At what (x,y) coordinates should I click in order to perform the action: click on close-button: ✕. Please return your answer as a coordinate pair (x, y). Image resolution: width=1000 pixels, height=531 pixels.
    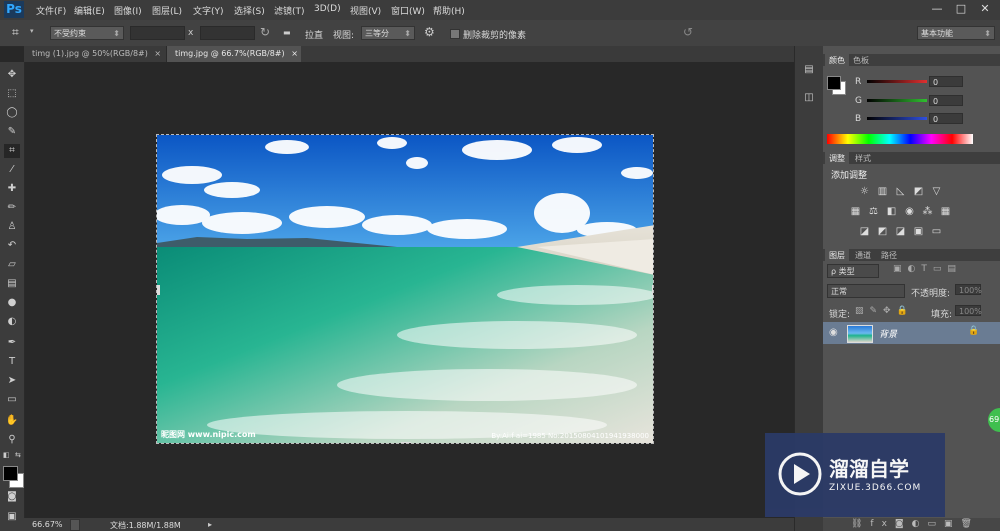
    Looking at the image, I should click on (985, 9).